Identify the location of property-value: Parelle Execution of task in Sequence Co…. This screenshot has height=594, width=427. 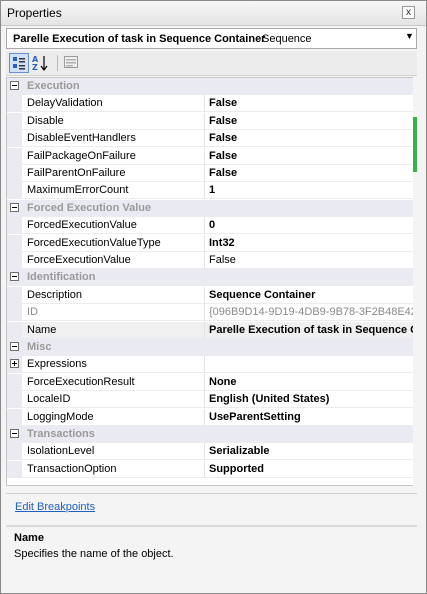
(312, 330).